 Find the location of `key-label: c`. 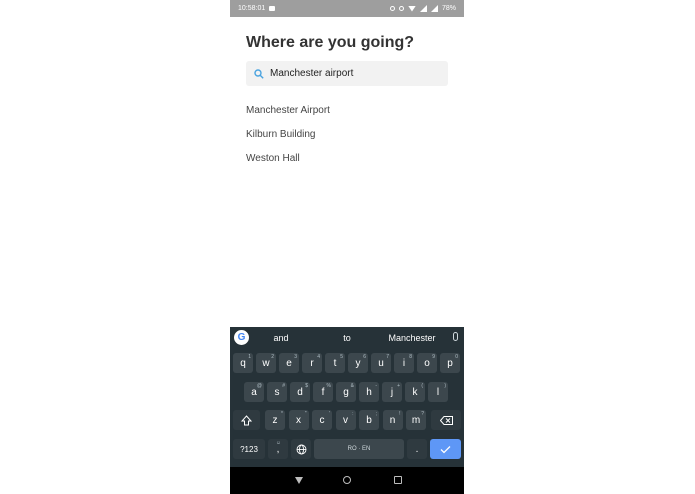

key-label: c is located at coordinates (322, 420).